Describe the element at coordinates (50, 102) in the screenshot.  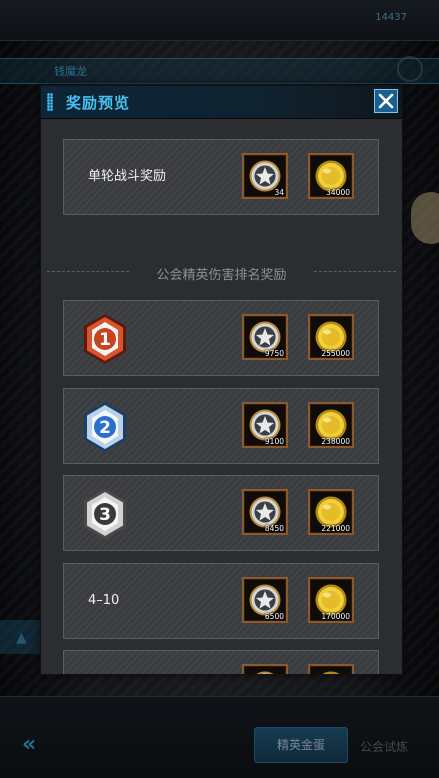
I see `grip-icon` at that location.